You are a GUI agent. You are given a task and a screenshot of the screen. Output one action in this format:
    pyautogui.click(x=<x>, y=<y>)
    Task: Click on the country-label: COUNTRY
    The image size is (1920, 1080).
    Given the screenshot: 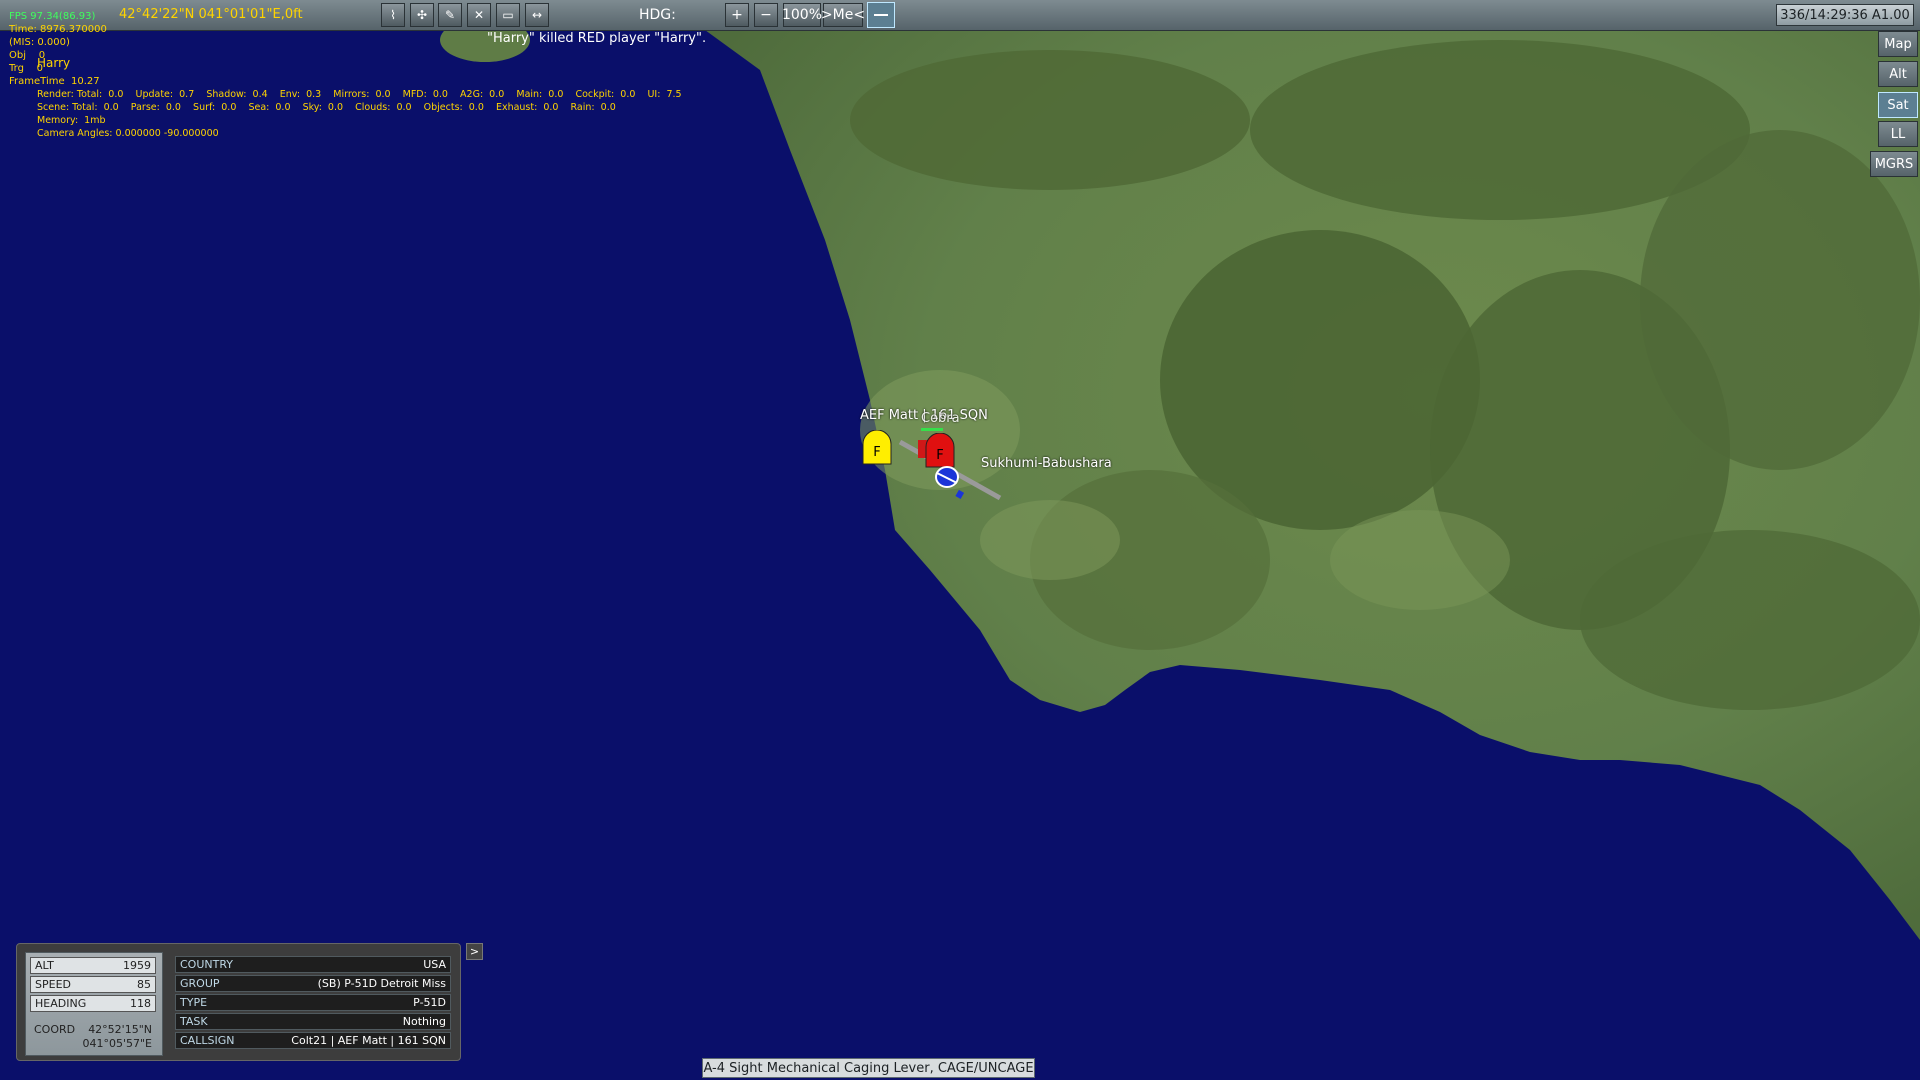 What is the action you would take?
    pyautogui.click(x=206, y=964)
    